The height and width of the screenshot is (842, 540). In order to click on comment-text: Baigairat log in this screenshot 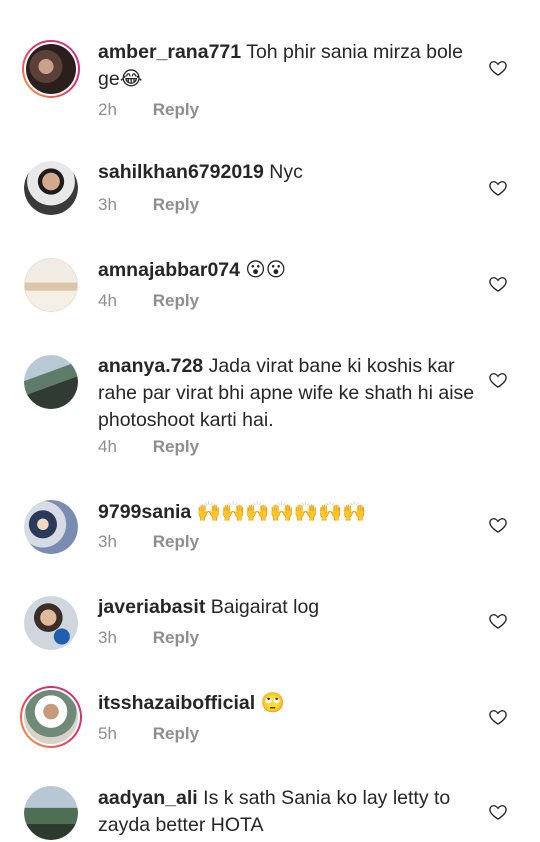, I will do `click(265, 607)`.